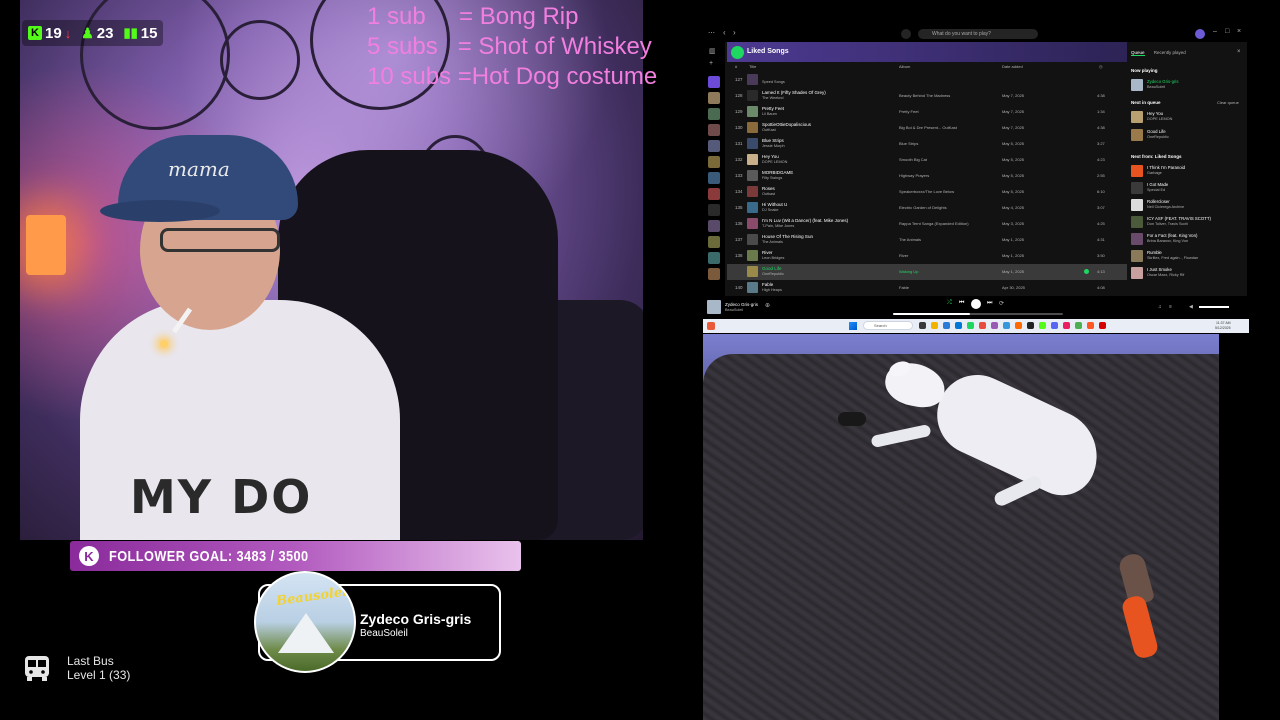  Describe the element at coordinates (1138, 53) in the screenshot. I see `tab-queue: Queue` at that location.